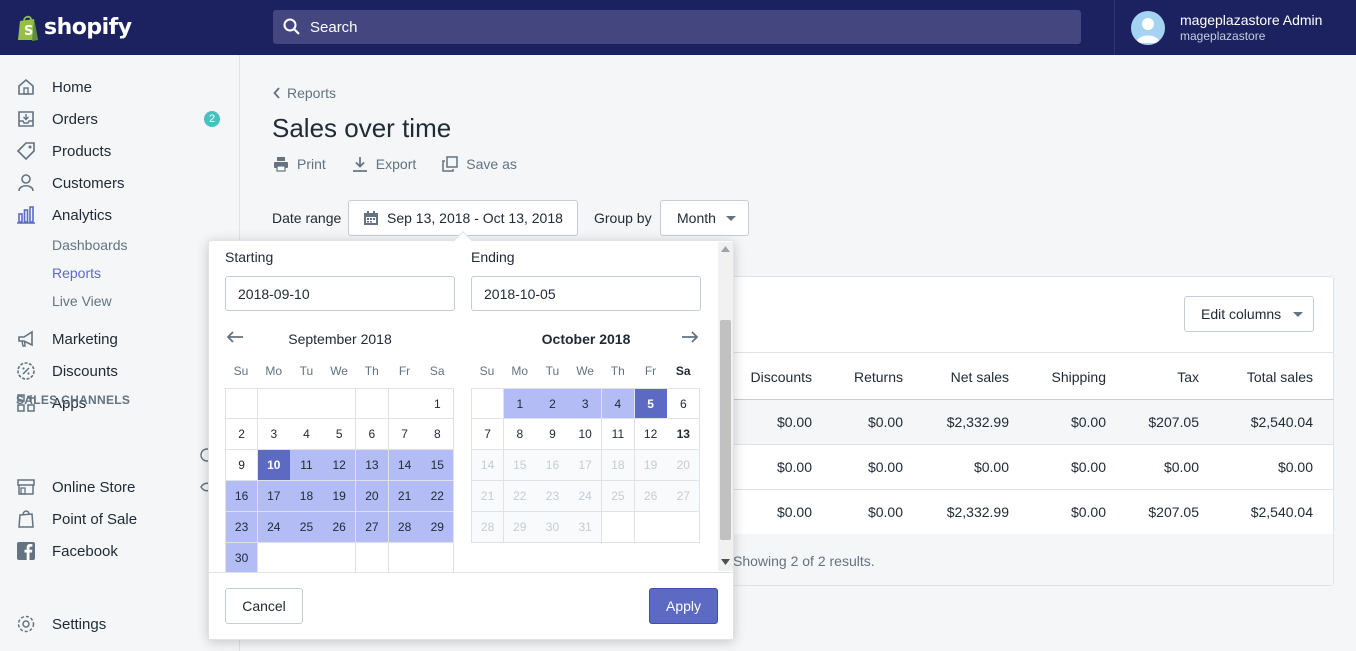  I want to click on calendar-day: 30, so click(242, 558).